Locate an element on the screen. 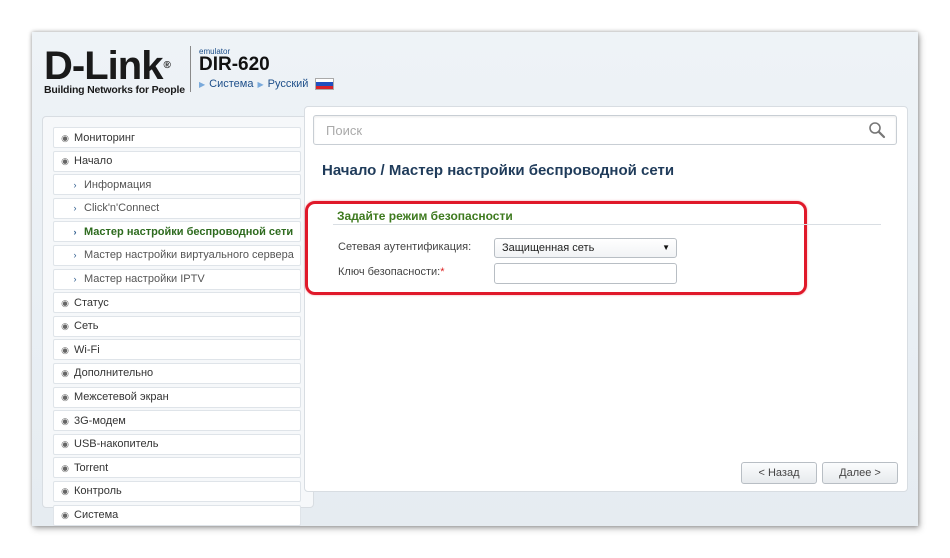 This screenshot has width=950, height=558. key-label-text: Ключ безопасности: is located at coordinates (389, 272).